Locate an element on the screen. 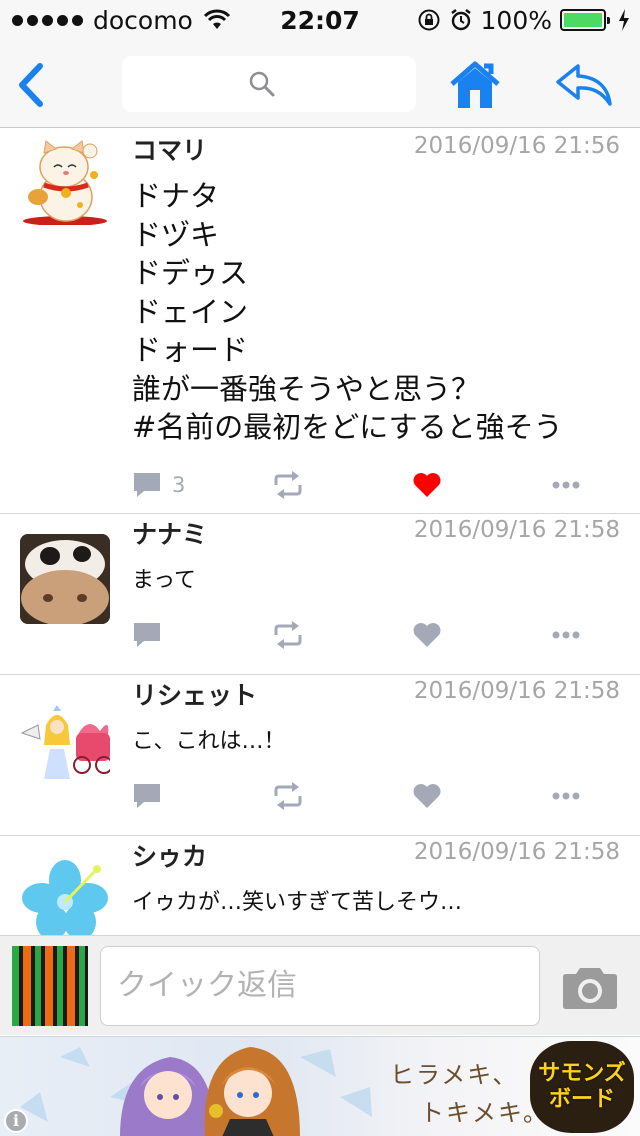 Image resolution: width=640 pixels, height=1136 pixels. quick-reply-bar is located at coordinates (320, 985).